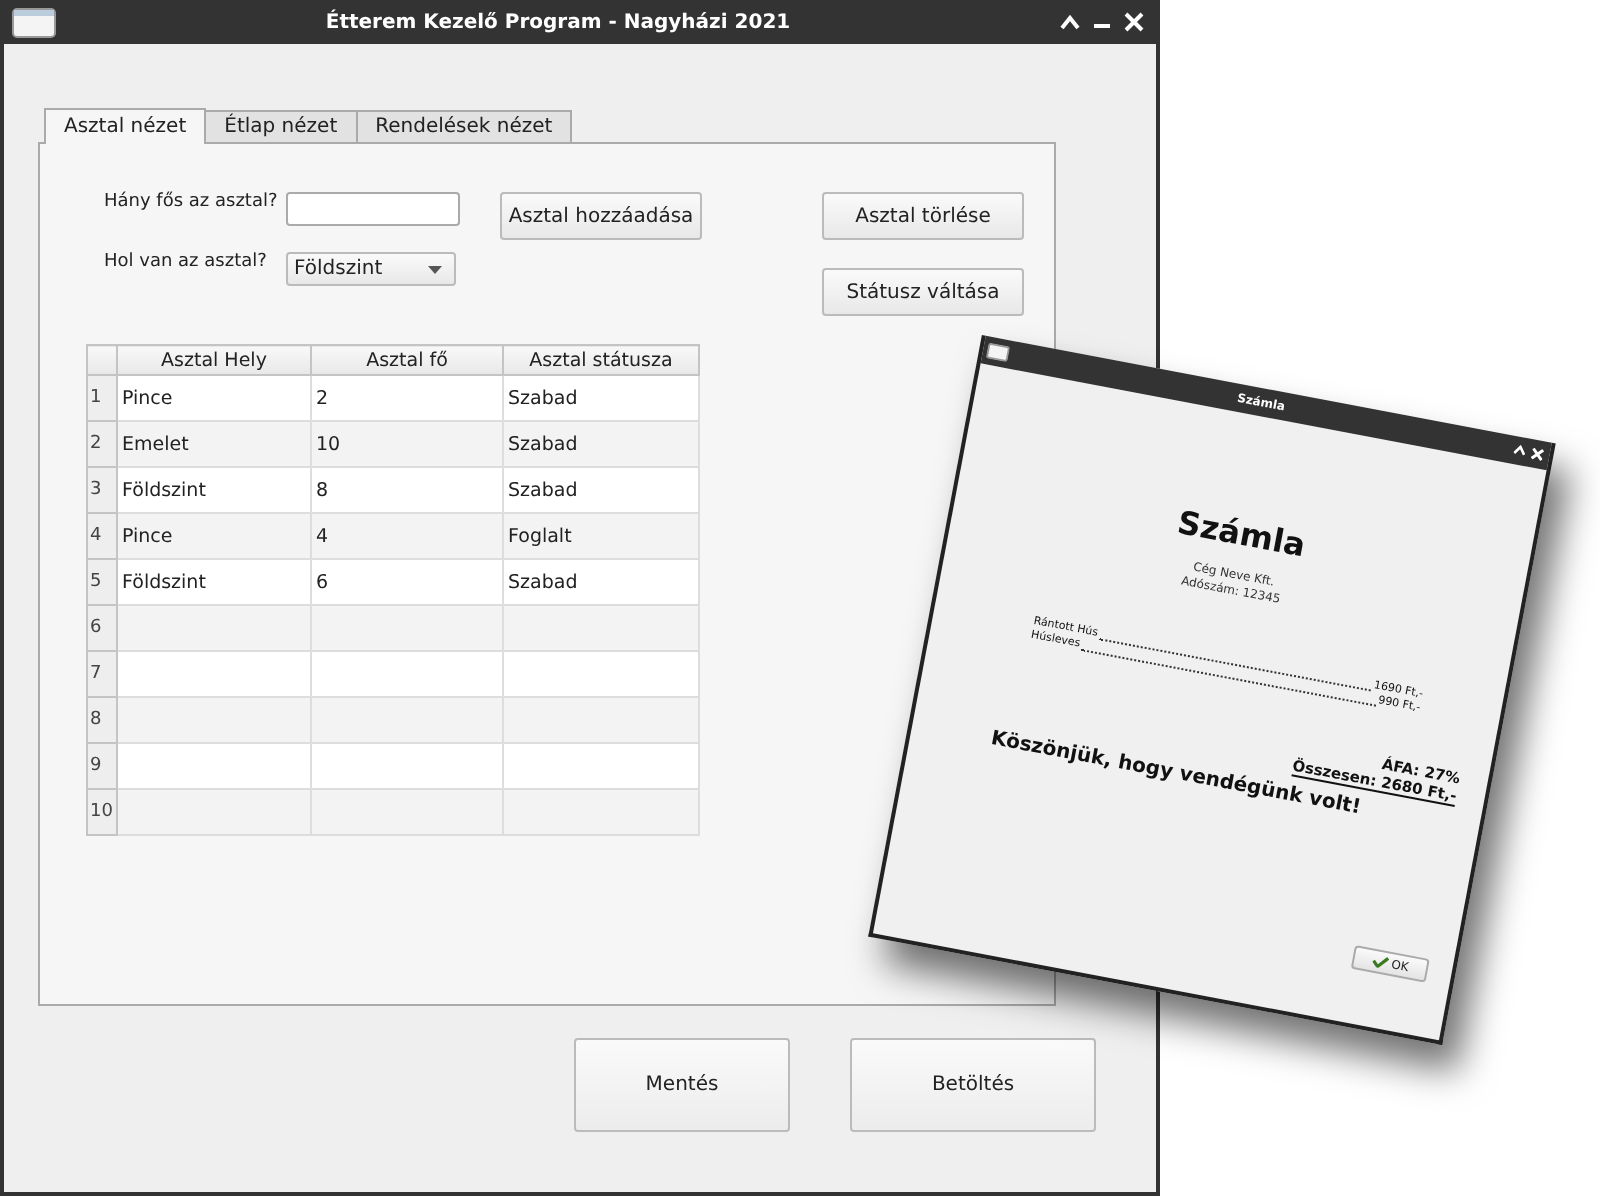  I want to click on row-number: 8, so click(102, 720).